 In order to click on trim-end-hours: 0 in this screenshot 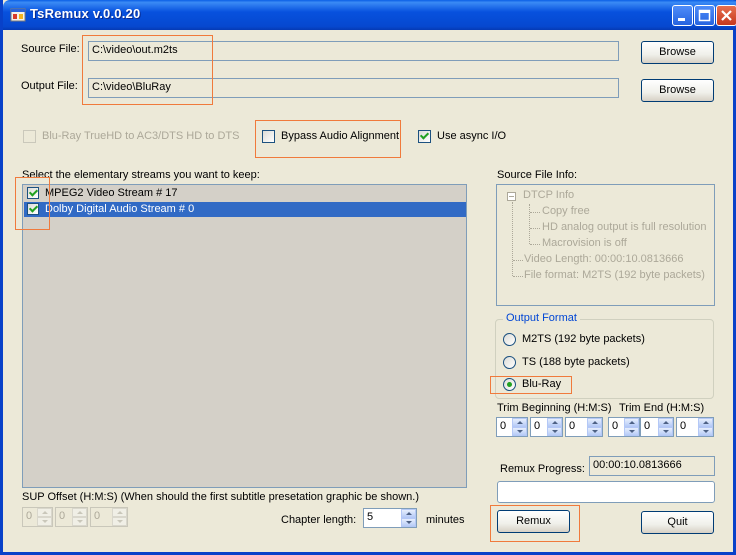, I will do `click(624, 427)`.